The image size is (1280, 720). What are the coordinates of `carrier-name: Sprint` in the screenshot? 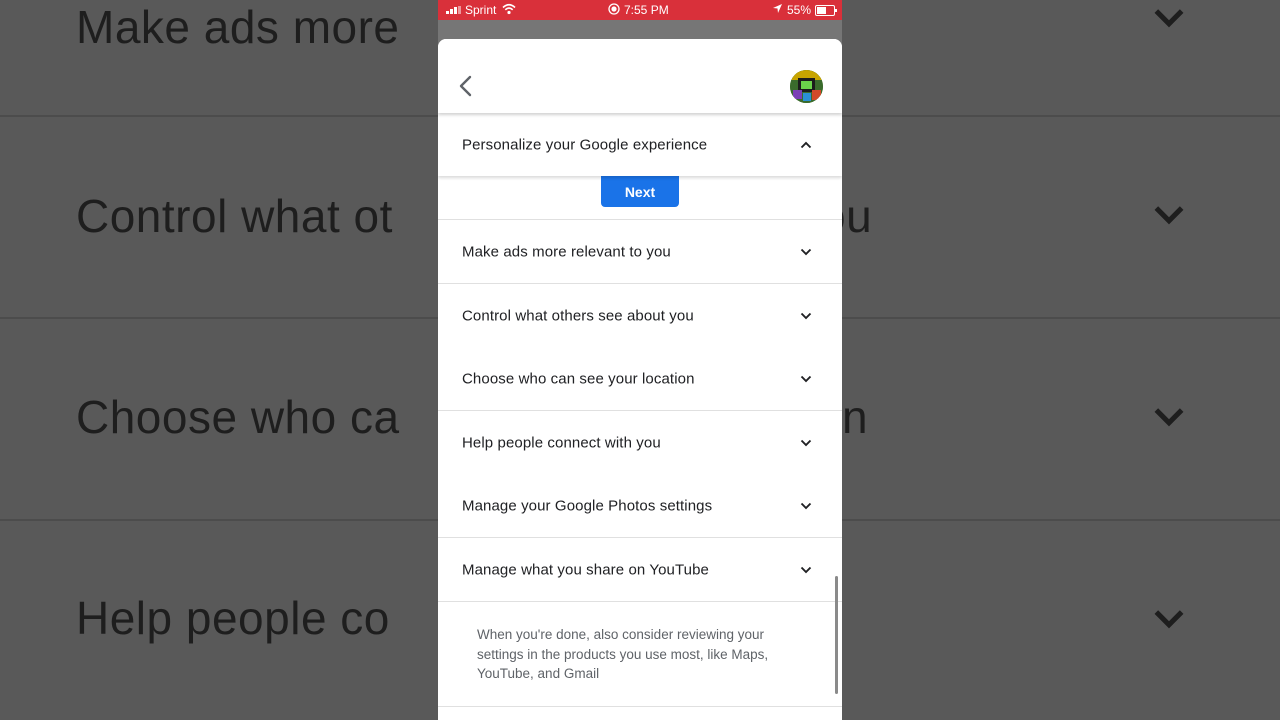 It's located at (481, 10).